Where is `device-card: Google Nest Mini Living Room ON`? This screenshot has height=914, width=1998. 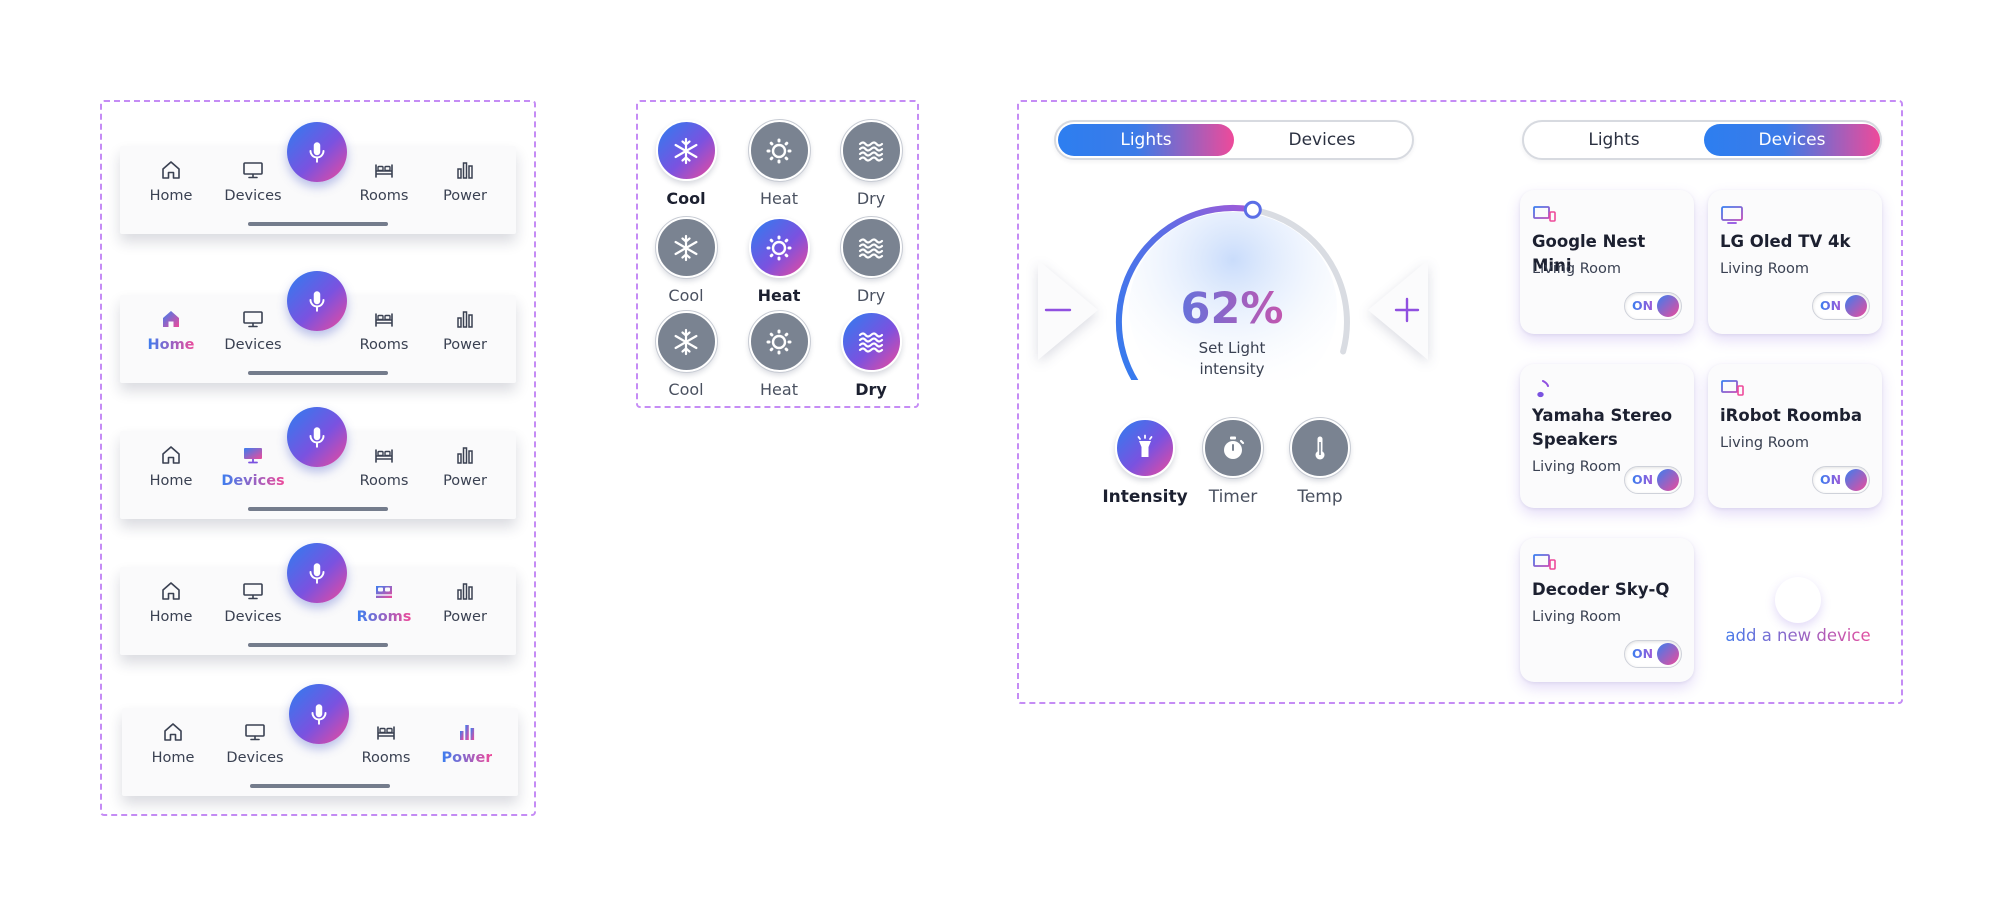 device-card: Google Nest Mini Living Room ON is located at coordinates (1607, 262).